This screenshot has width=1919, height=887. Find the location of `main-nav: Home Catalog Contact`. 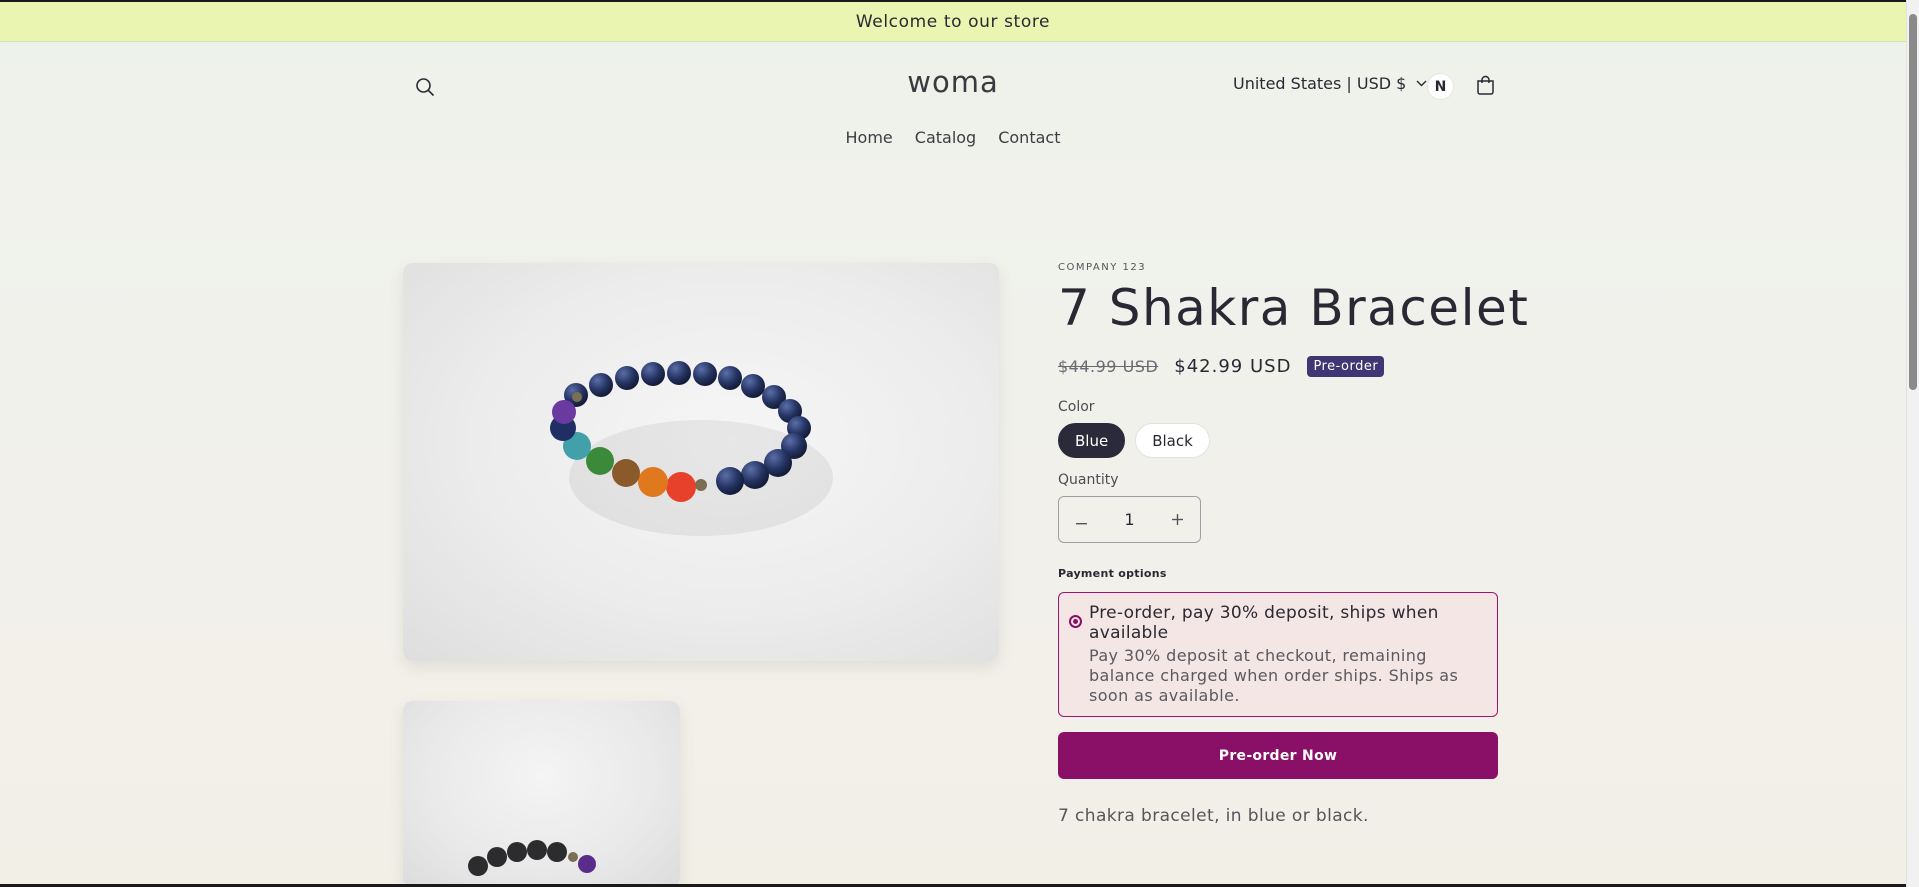

main-nav: Home Catalog Contact is located at coordinates (953, 137).